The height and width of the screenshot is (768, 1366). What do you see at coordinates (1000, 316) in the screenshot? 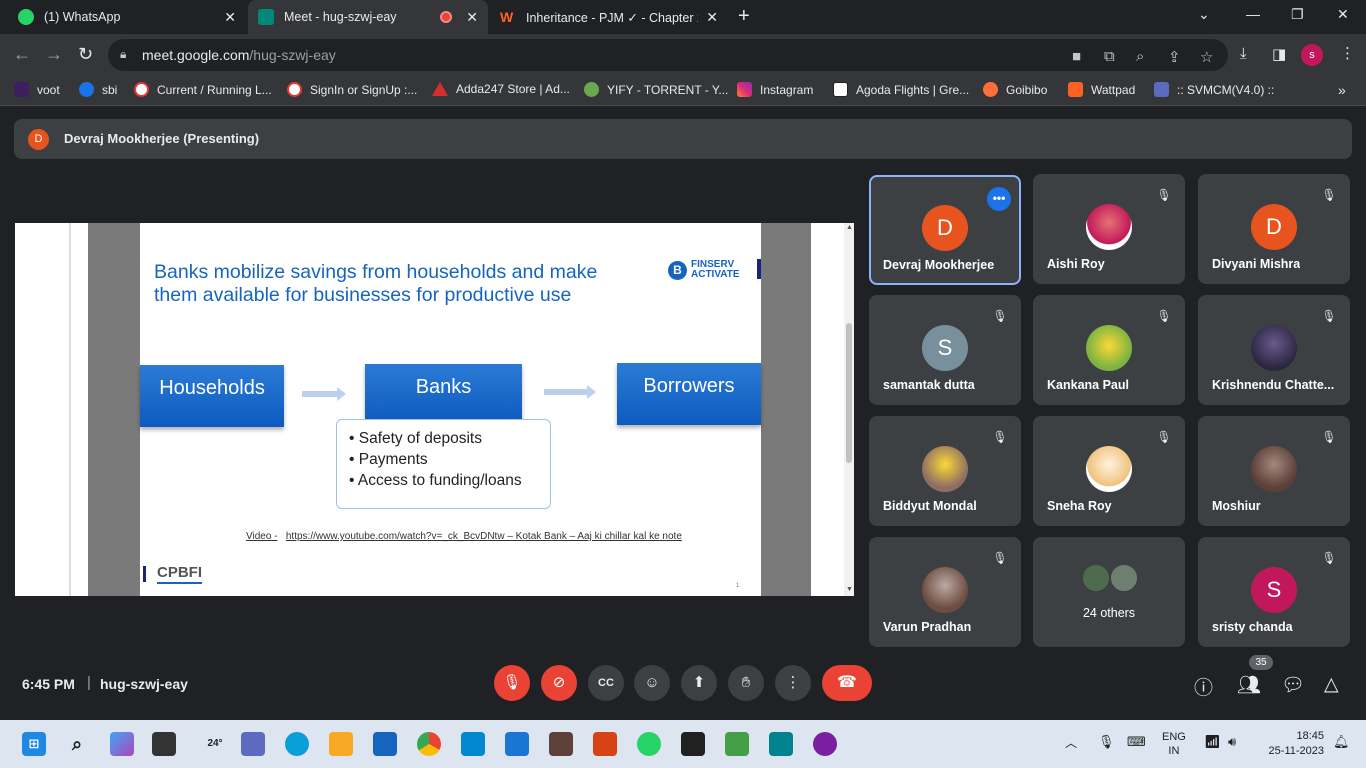
I see `mic-off-icon: 🎙︎` at bounding box center [1000, 316].